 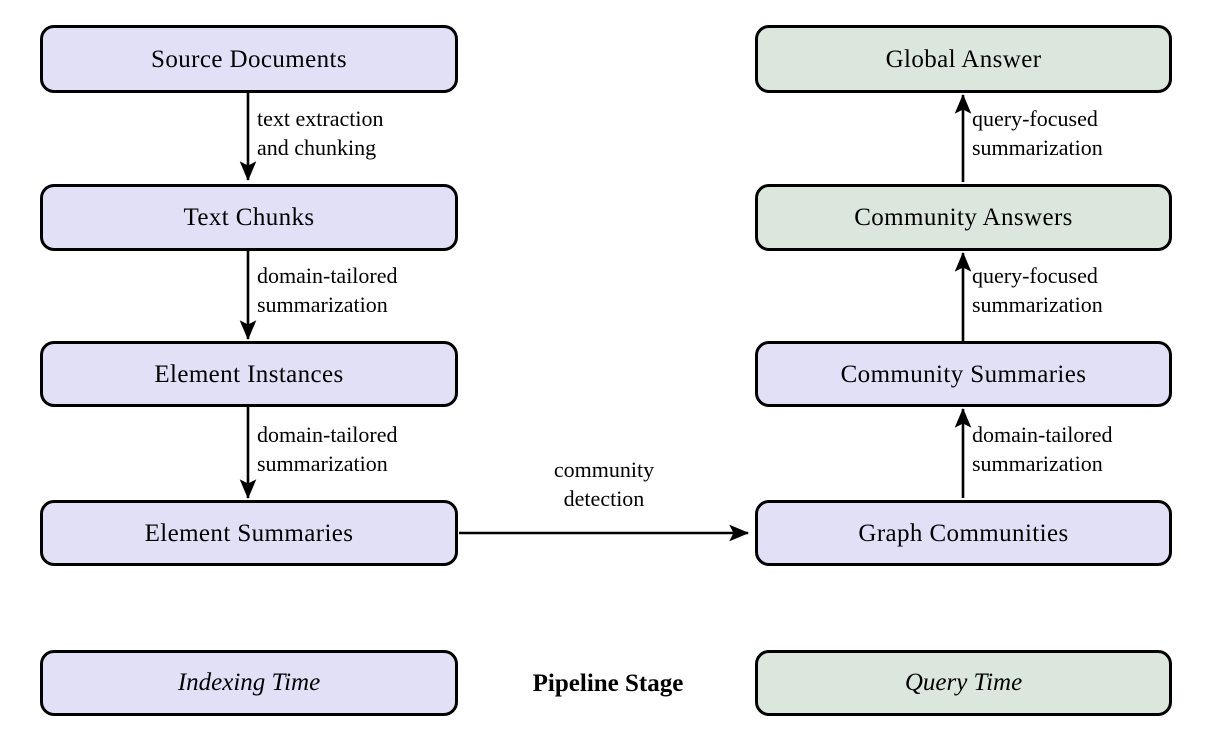 What do you see at coordinates (317, 148) in the screenshot?
I see `edge-label-text-extraction-line2: and chunking` at bounding box center [317, 148].